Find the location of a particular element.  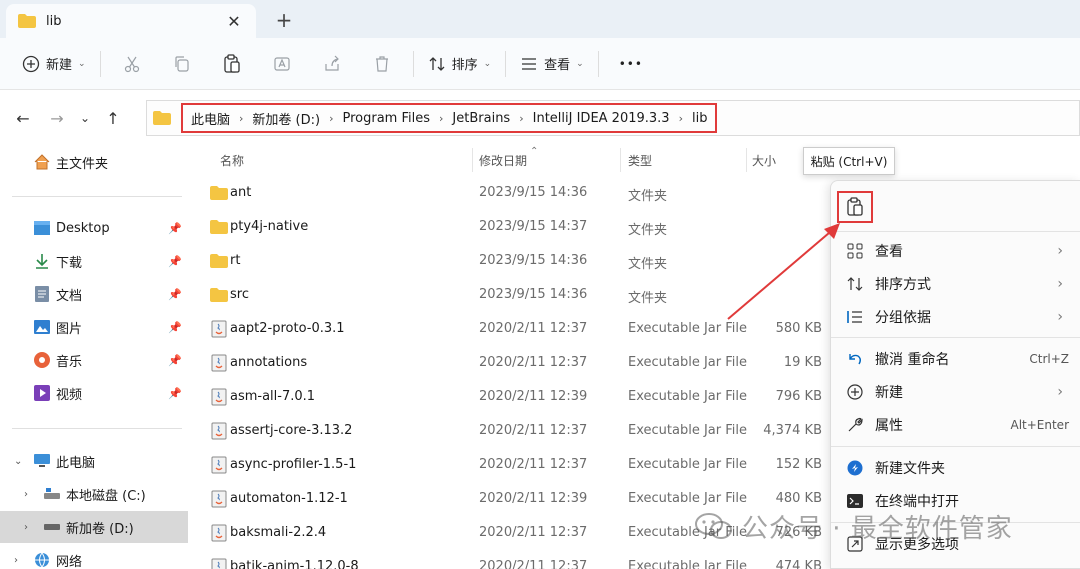

column-header: 名称 ⌃ 修改日期 类型 大小 is located at coordinates (510, 160).